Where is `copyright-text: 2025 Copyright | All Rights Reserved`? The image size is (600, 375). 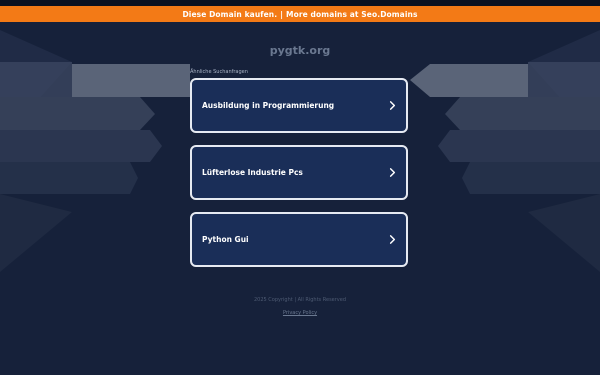 copyright-text: 2025 Copyright | All Rights Reserved is located at coordinates (300, 300).